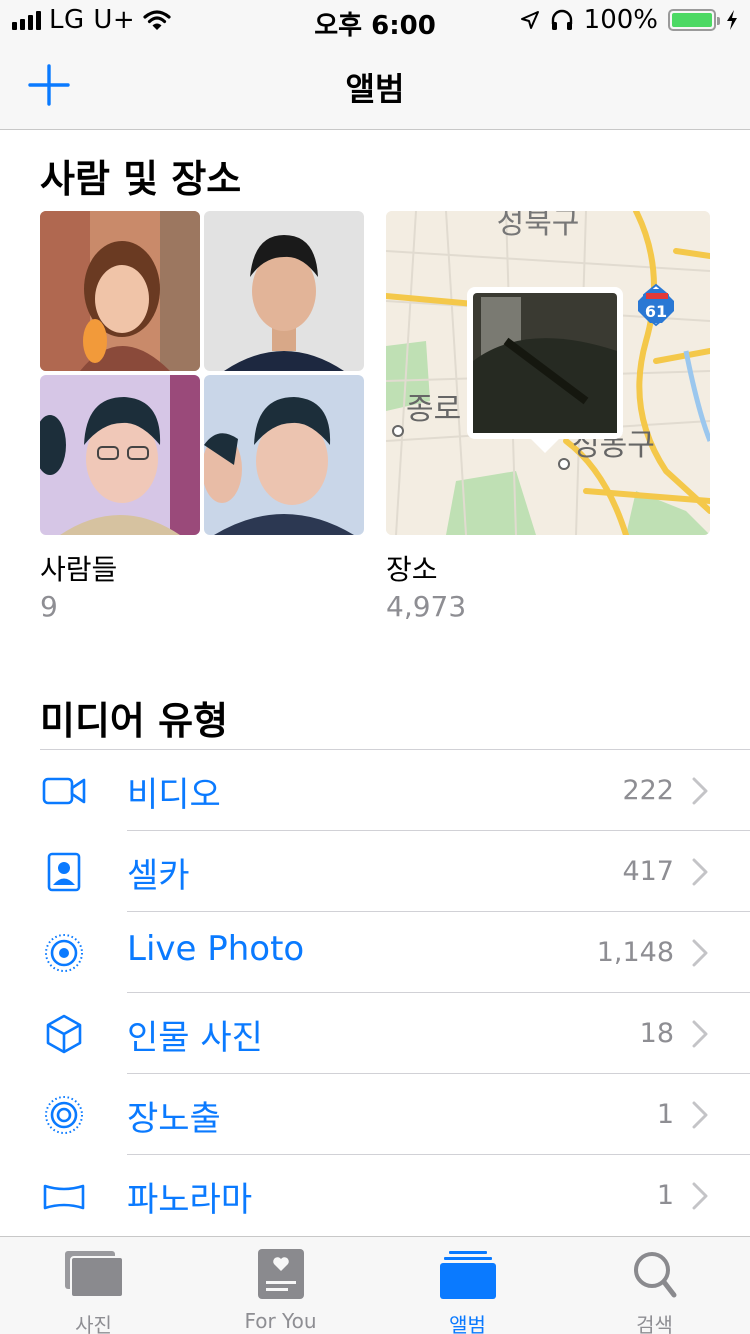  What do you see at coordinates (433, 409) in the screenshot?
I see `map-label: 종로` at bounding box center [433, 409].